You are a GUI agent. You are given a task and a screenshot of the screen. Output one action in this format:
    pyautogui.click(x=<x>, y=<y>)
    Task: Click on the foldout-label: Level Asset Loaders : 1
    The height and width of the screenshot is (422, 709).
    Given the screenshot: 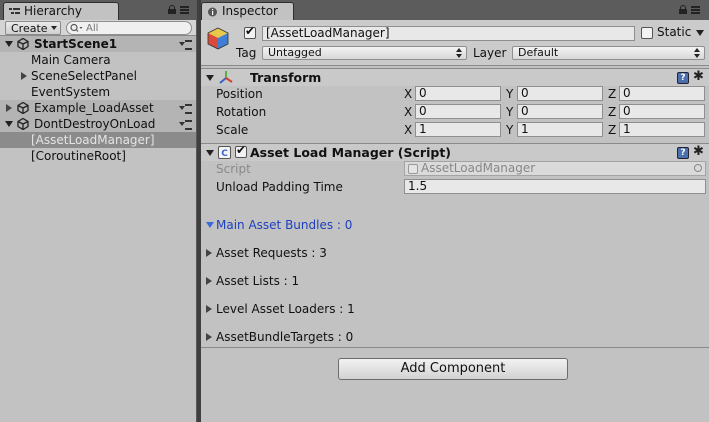 What is the action you would take?
    pyautogui.click(x=285, y=309)
    